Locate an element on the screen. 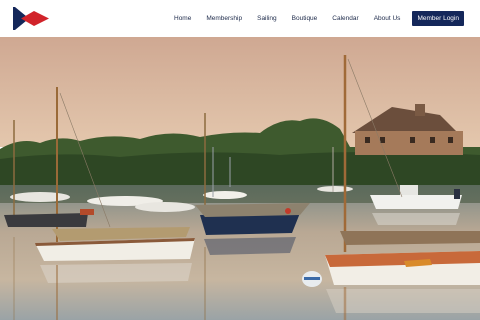 The width and height of the screenshot is (480, 320). nav-home: Home is located at coordinates (182, 18).